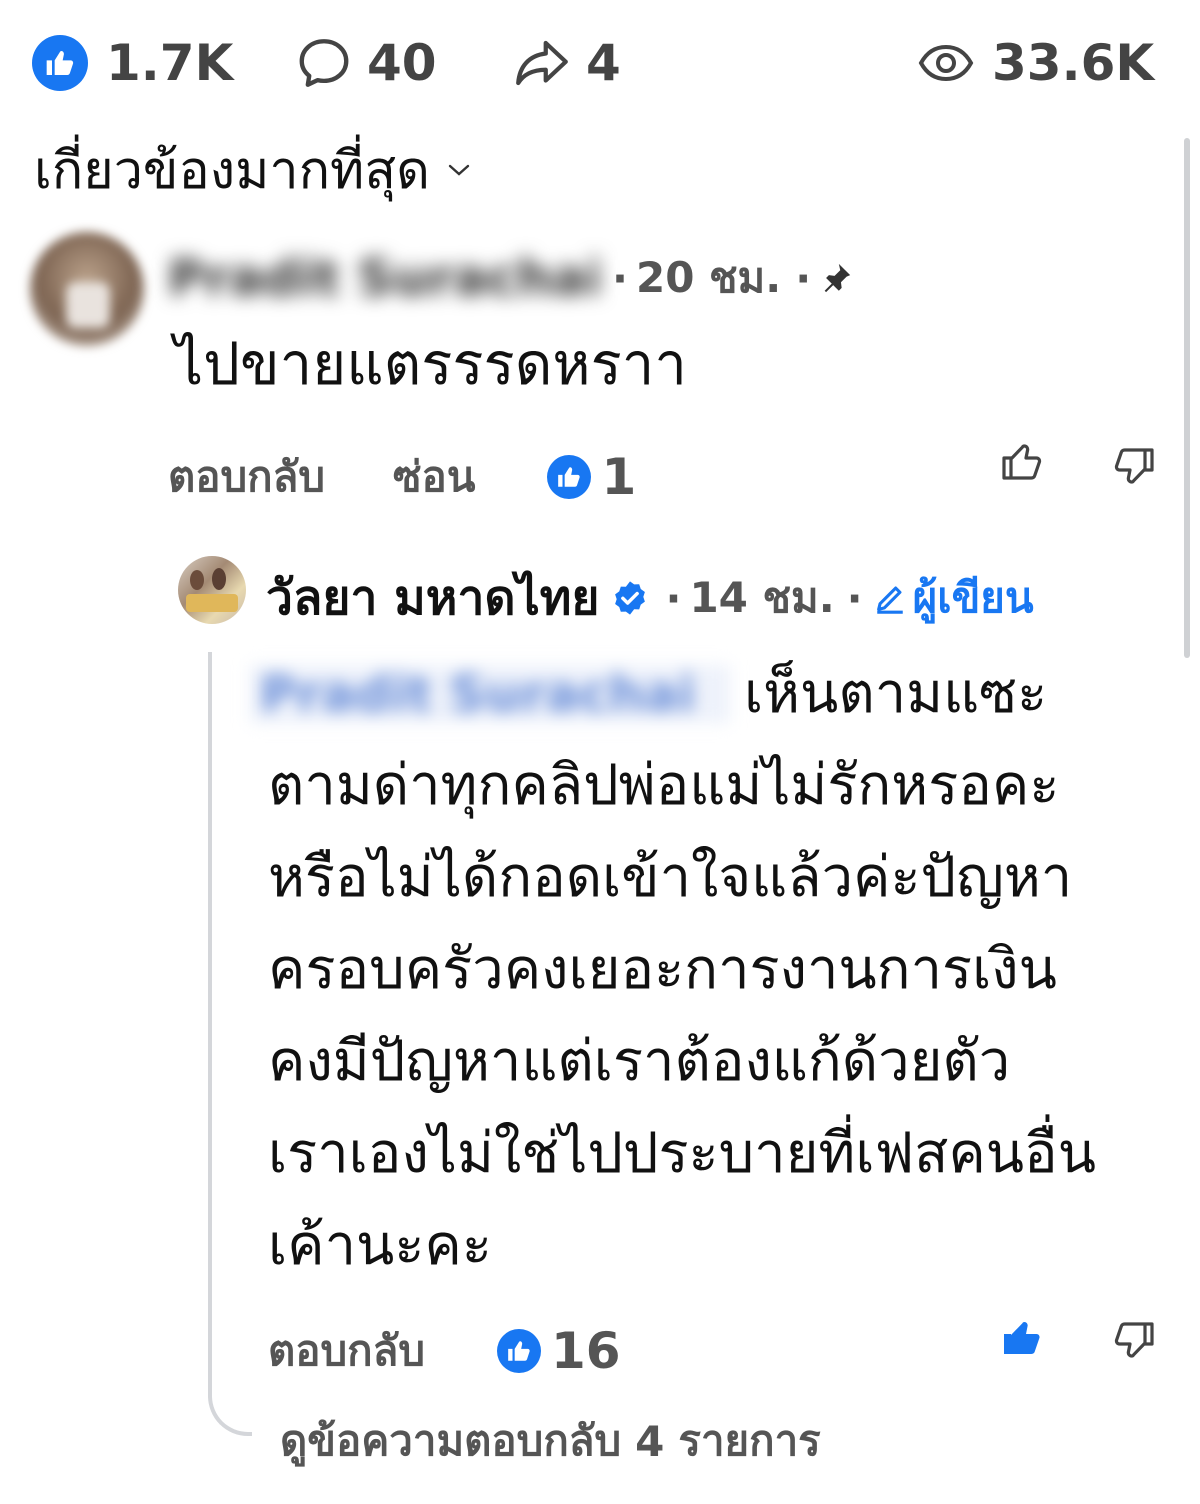 The height and width of the screenshot is (1504, 1200). What do you see at coordinates (1187, 398) in the screenshot?
I see `scrollbar` at bounding box center [1187, 398].